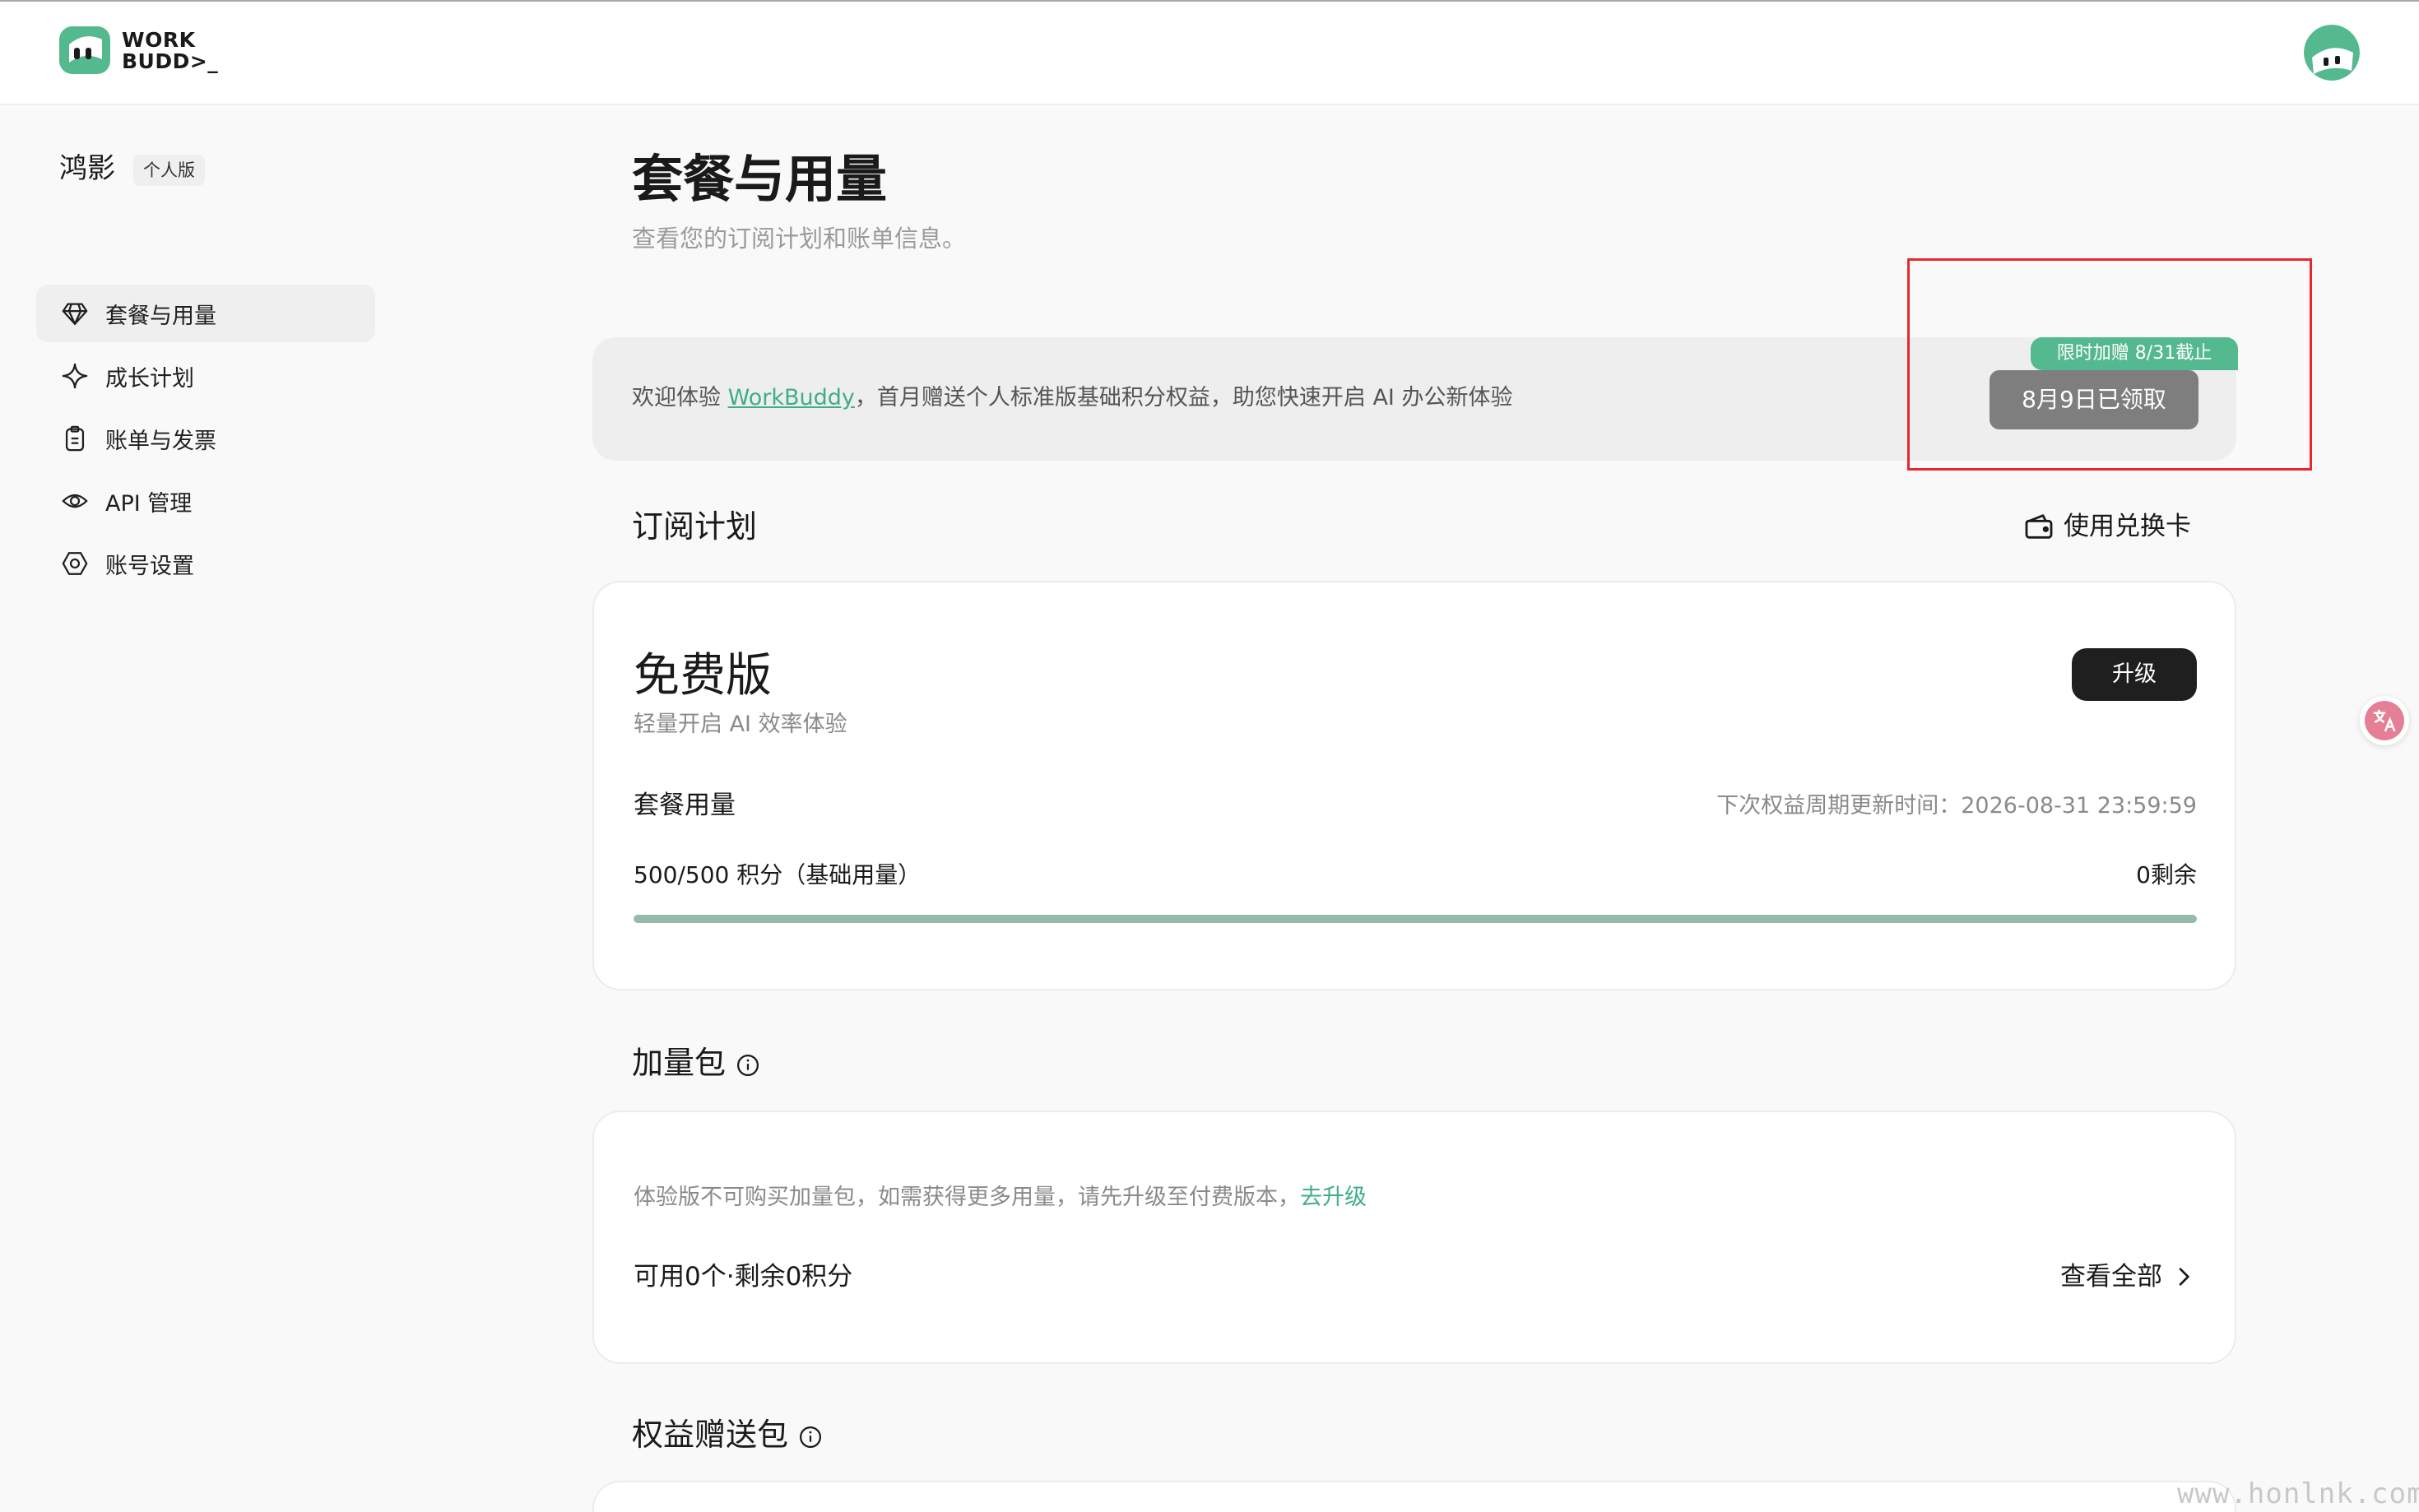 This screenshot has width=2419, height=1512. I want to click on eye-icon, so click(75, 501).